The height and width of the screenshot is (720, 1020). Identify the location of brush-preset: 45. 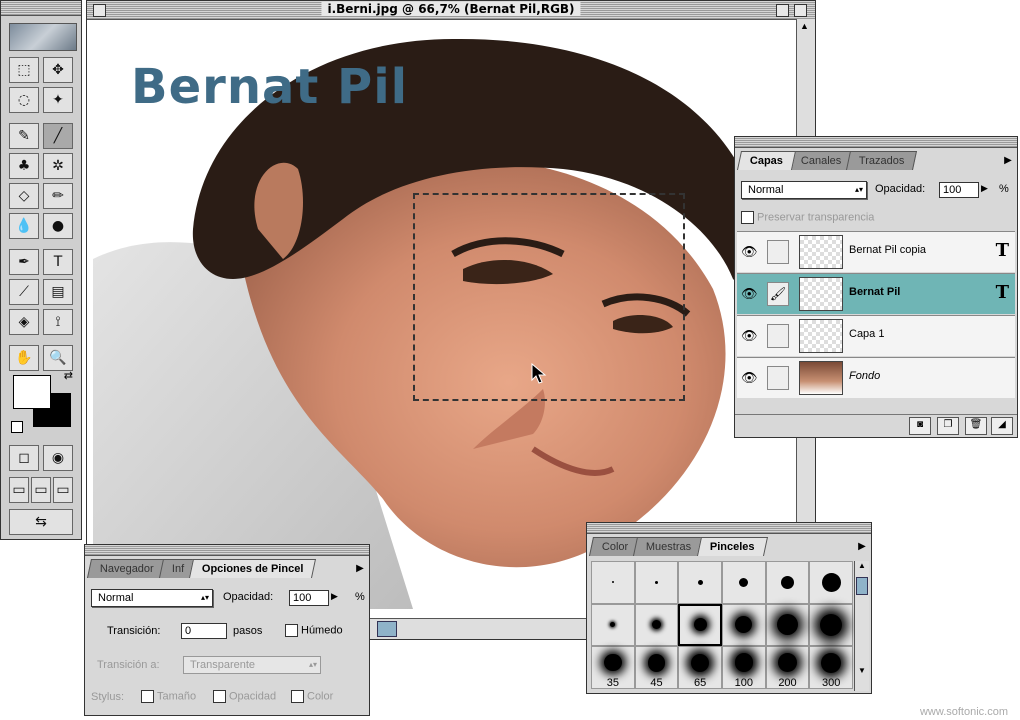
(656, 667).